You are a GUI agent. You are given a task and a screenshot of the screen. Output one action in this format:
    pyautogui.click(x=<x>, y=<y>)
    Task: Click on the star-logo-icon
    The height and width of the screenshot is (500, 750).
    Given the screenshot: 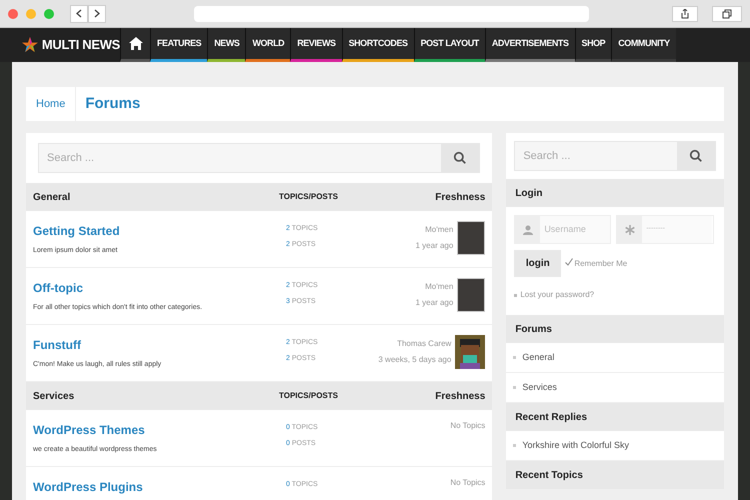 What is the action you would take?
    pyautogui.click(x=30, y=45)
    